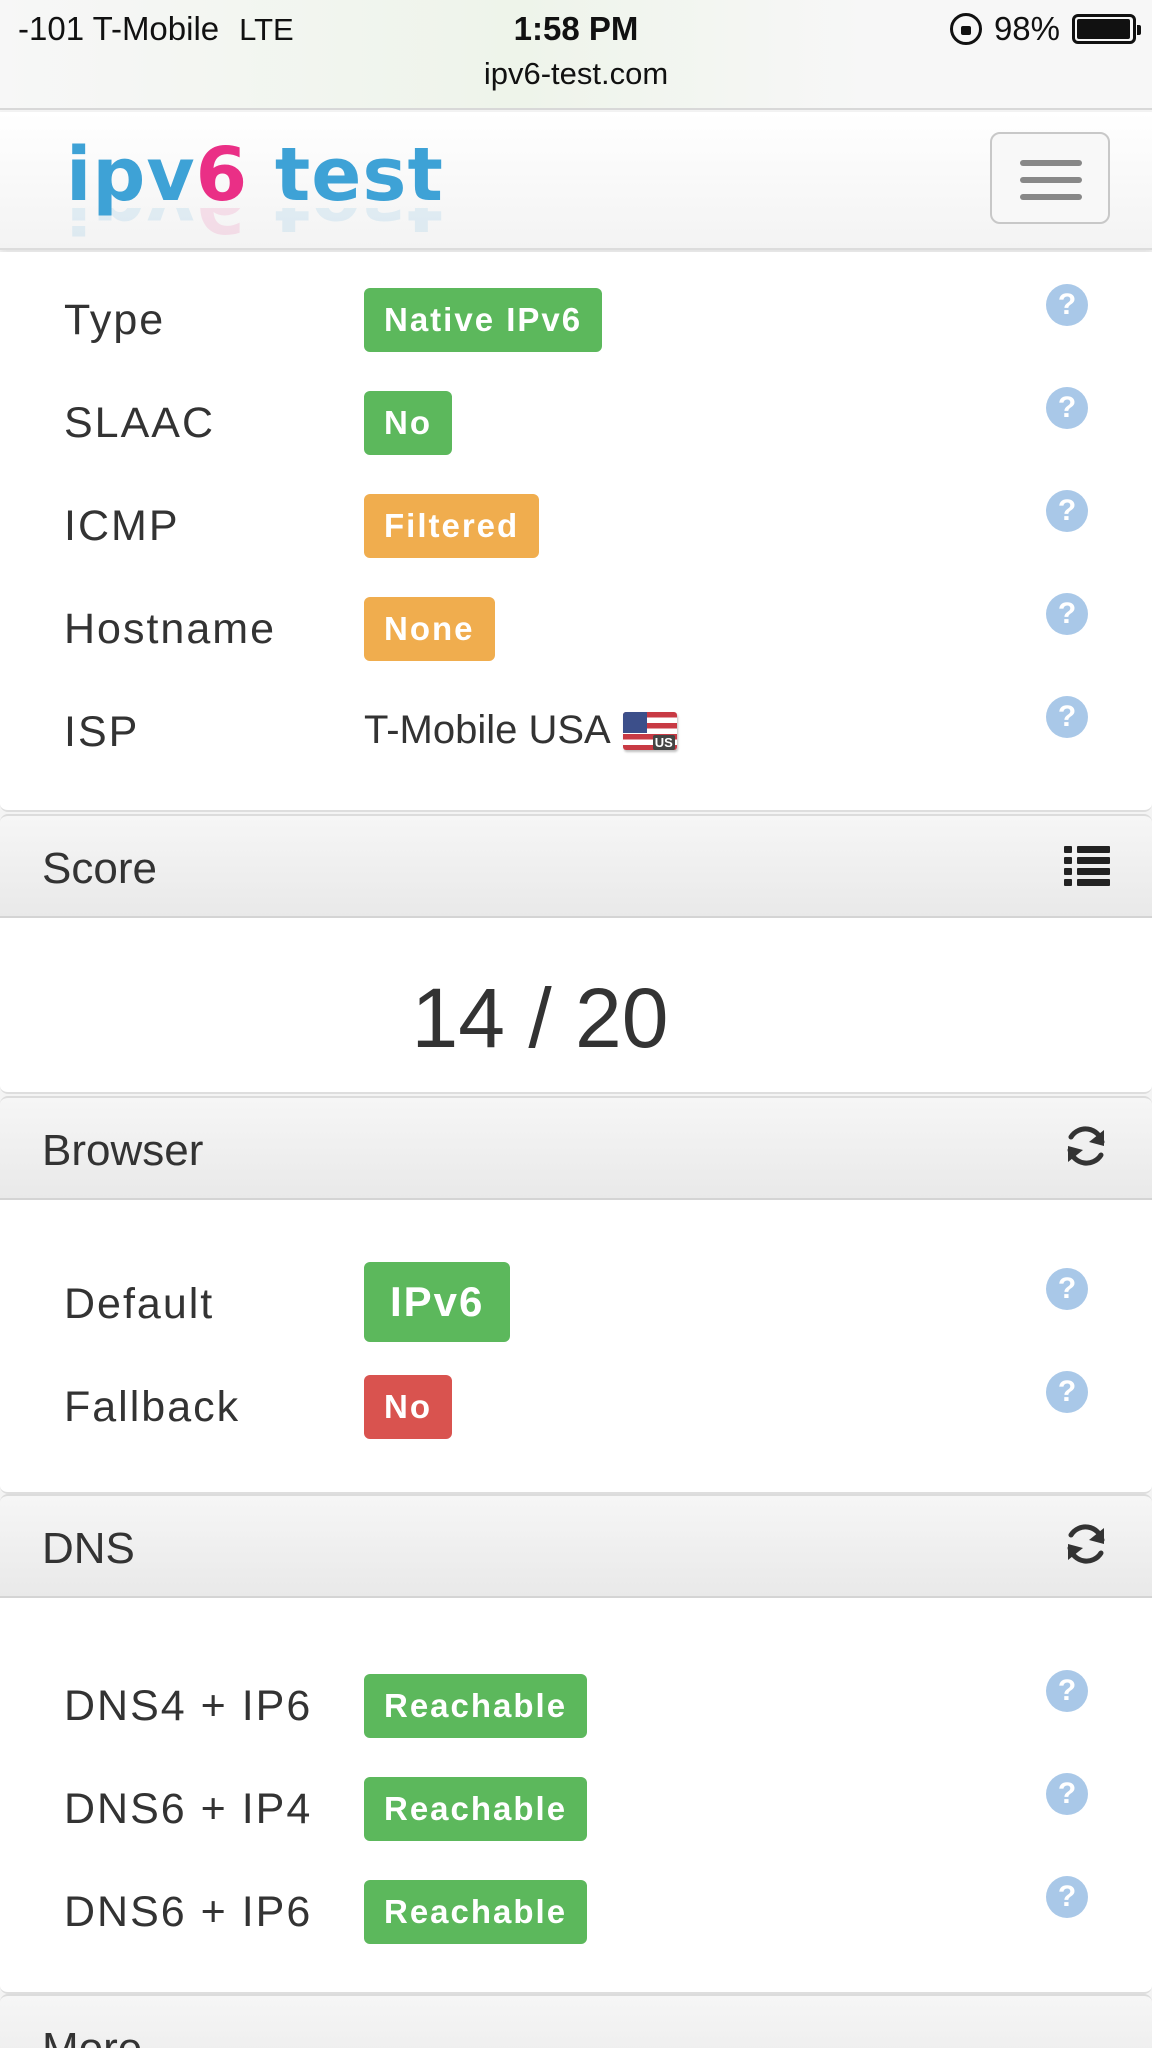  What do you see at coordinates (1087, 866) in the screenshot?
I see `list-icon` at bounding box center [1087, 866].